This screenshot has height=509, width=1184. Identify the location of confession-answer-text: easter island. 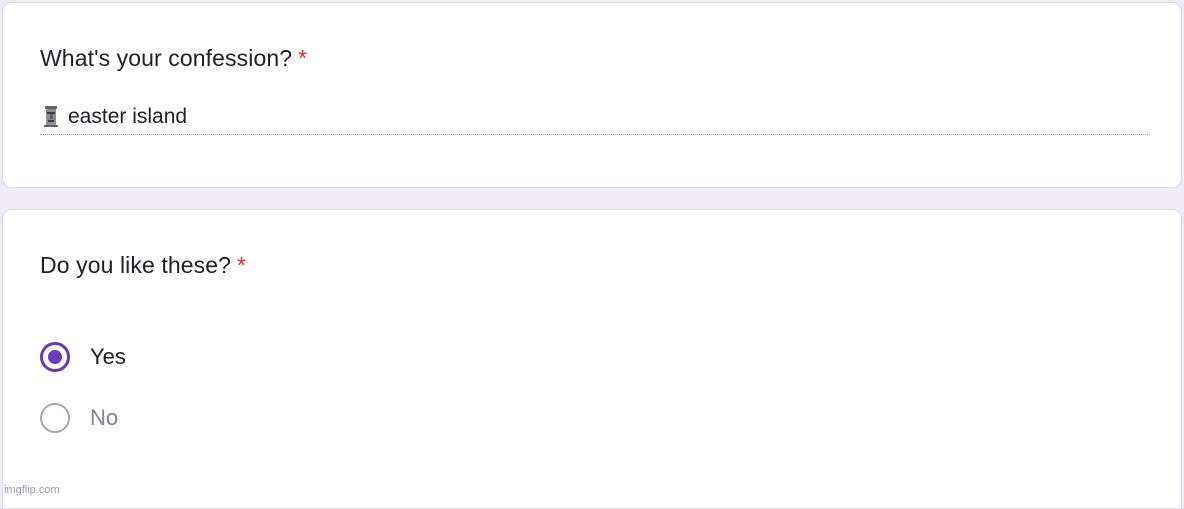
(128, 116).